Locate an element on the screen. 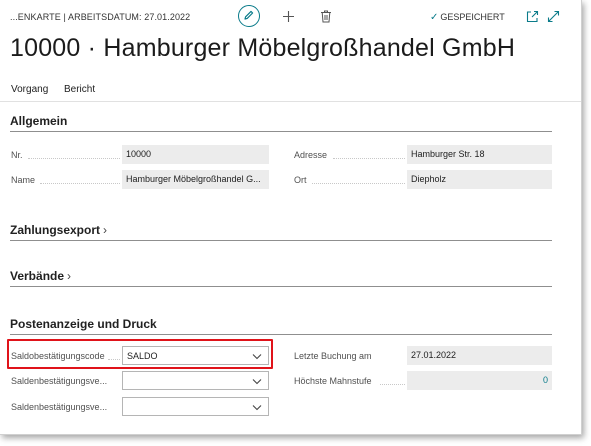  saved-status: ✓ GESPEICHERT is located at coordinates (467, 17).